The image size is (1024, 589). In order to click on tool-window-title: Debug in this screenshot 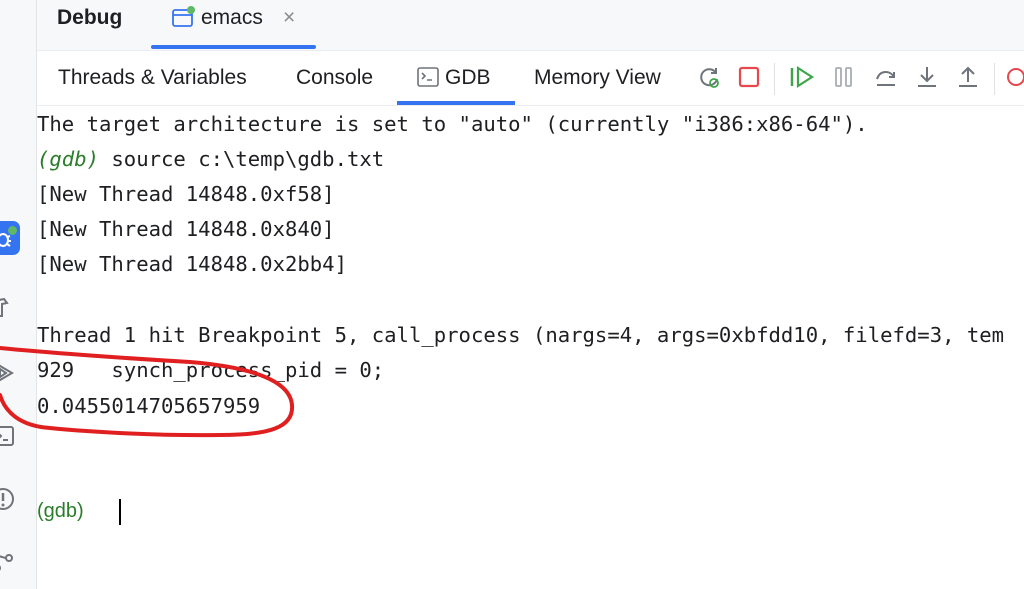, I will do `click(90, 17)`.